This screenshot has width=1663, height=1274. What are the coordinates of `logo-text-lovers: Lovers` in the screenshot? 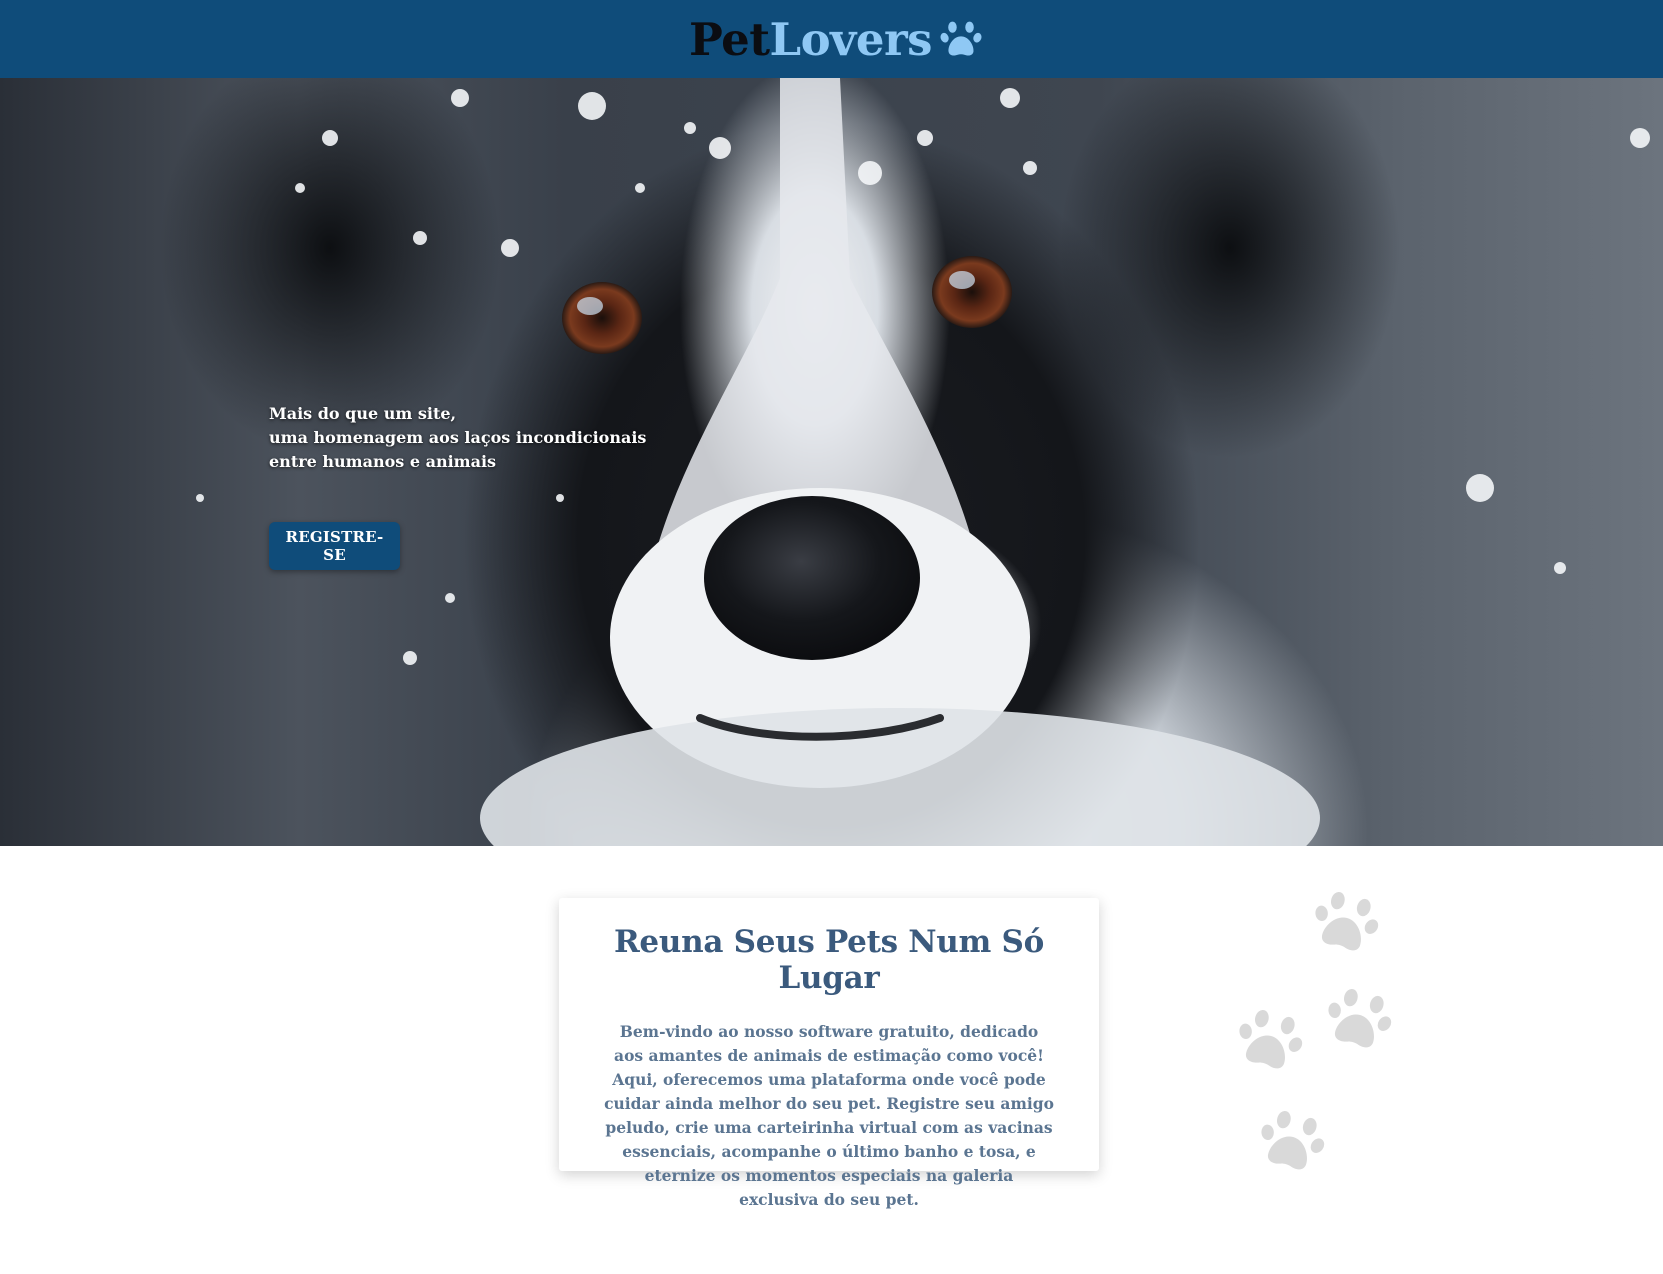 It's located at (851, 39).